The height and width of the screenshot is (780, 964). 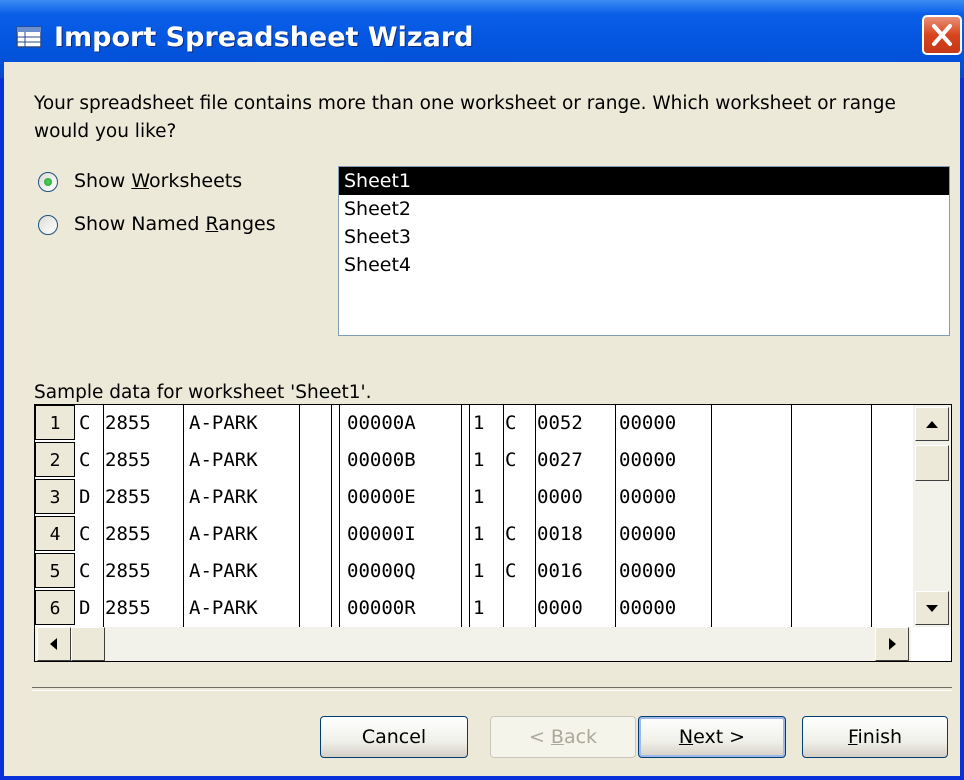 I want to click on next-button: Next >, so click(x=712, y=737).